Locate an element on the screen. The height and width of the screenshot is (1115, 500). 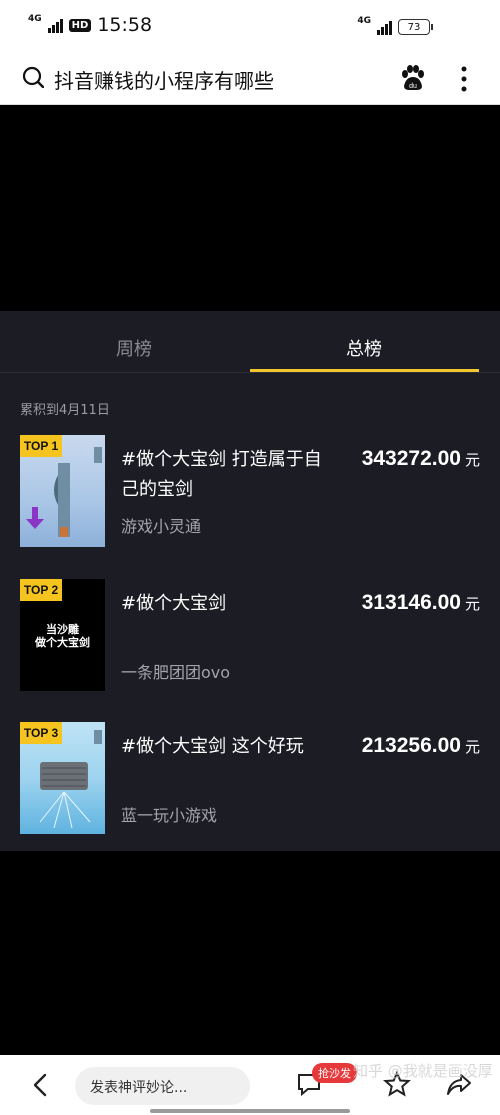
back-arrow-icon is located at coordinates (40, 1085).